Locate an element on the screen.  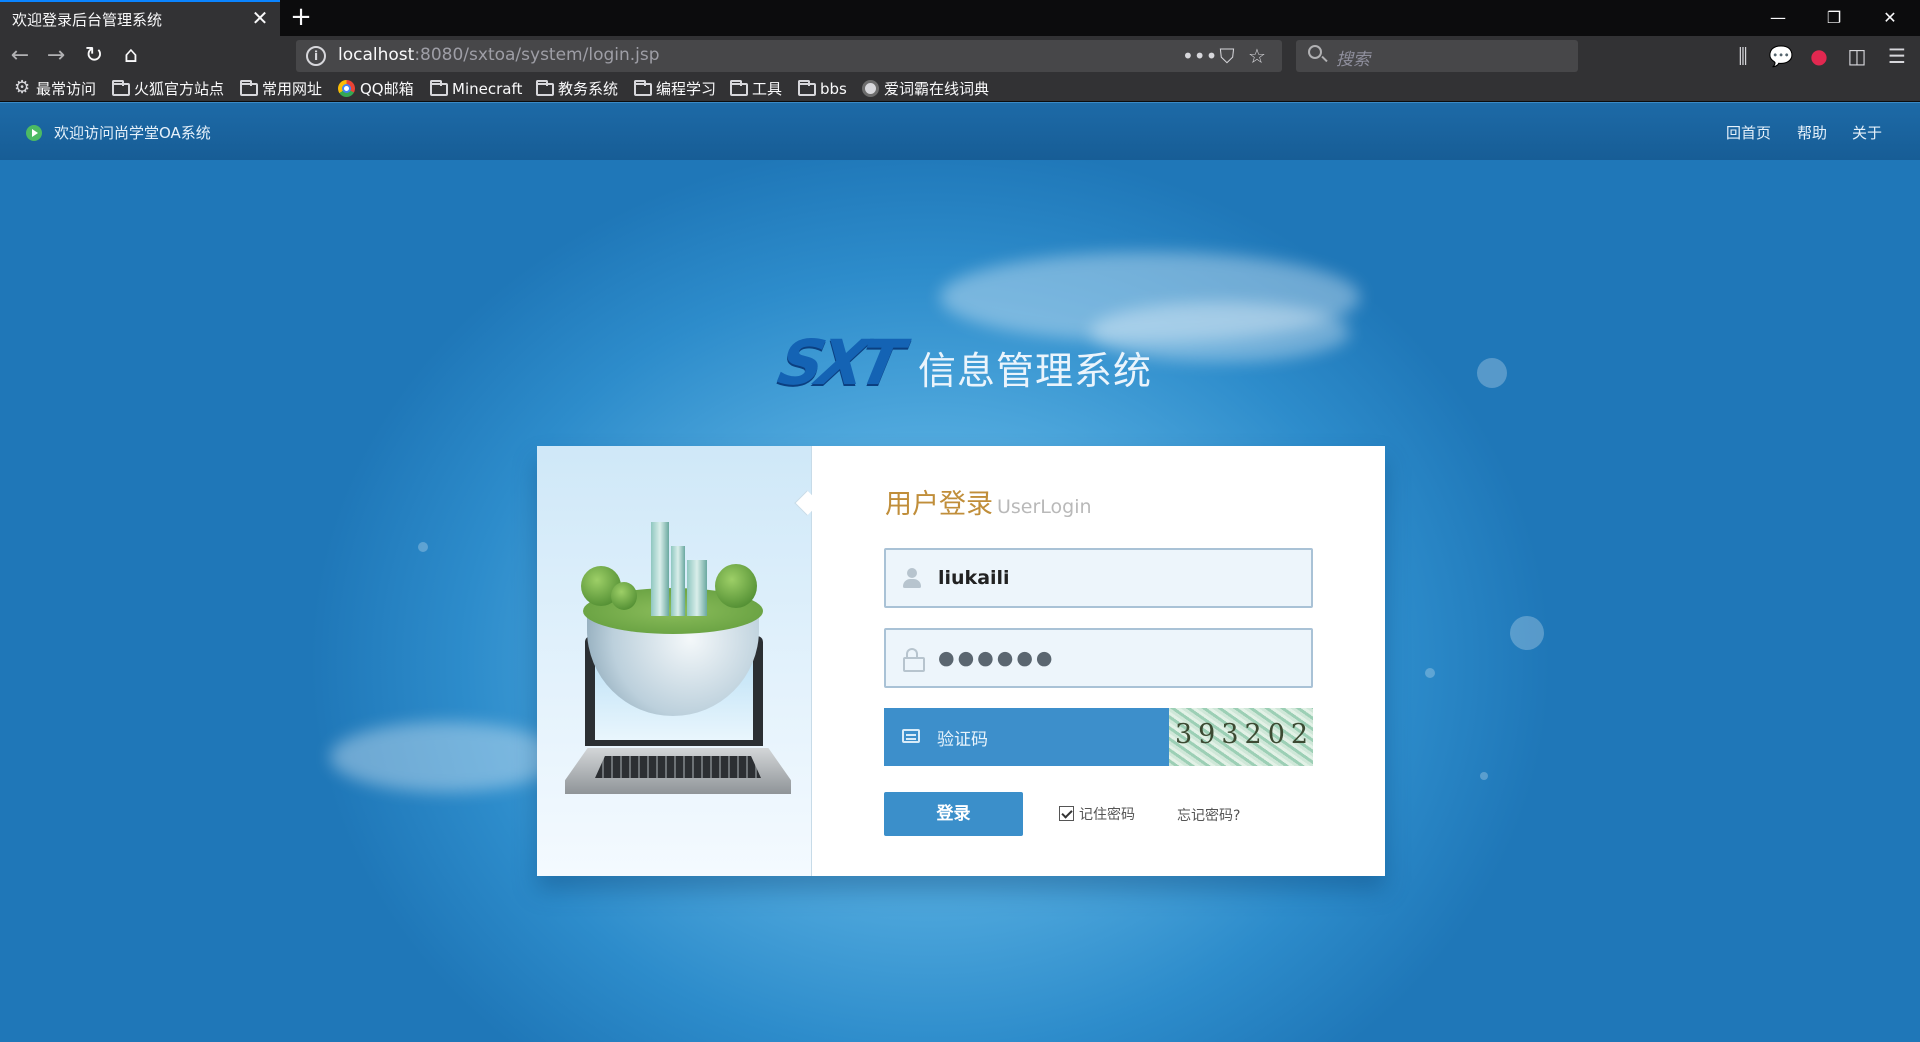
active-tab: 欢迎登录后台管理系统 ✕ is located at coordinates (140, 18).